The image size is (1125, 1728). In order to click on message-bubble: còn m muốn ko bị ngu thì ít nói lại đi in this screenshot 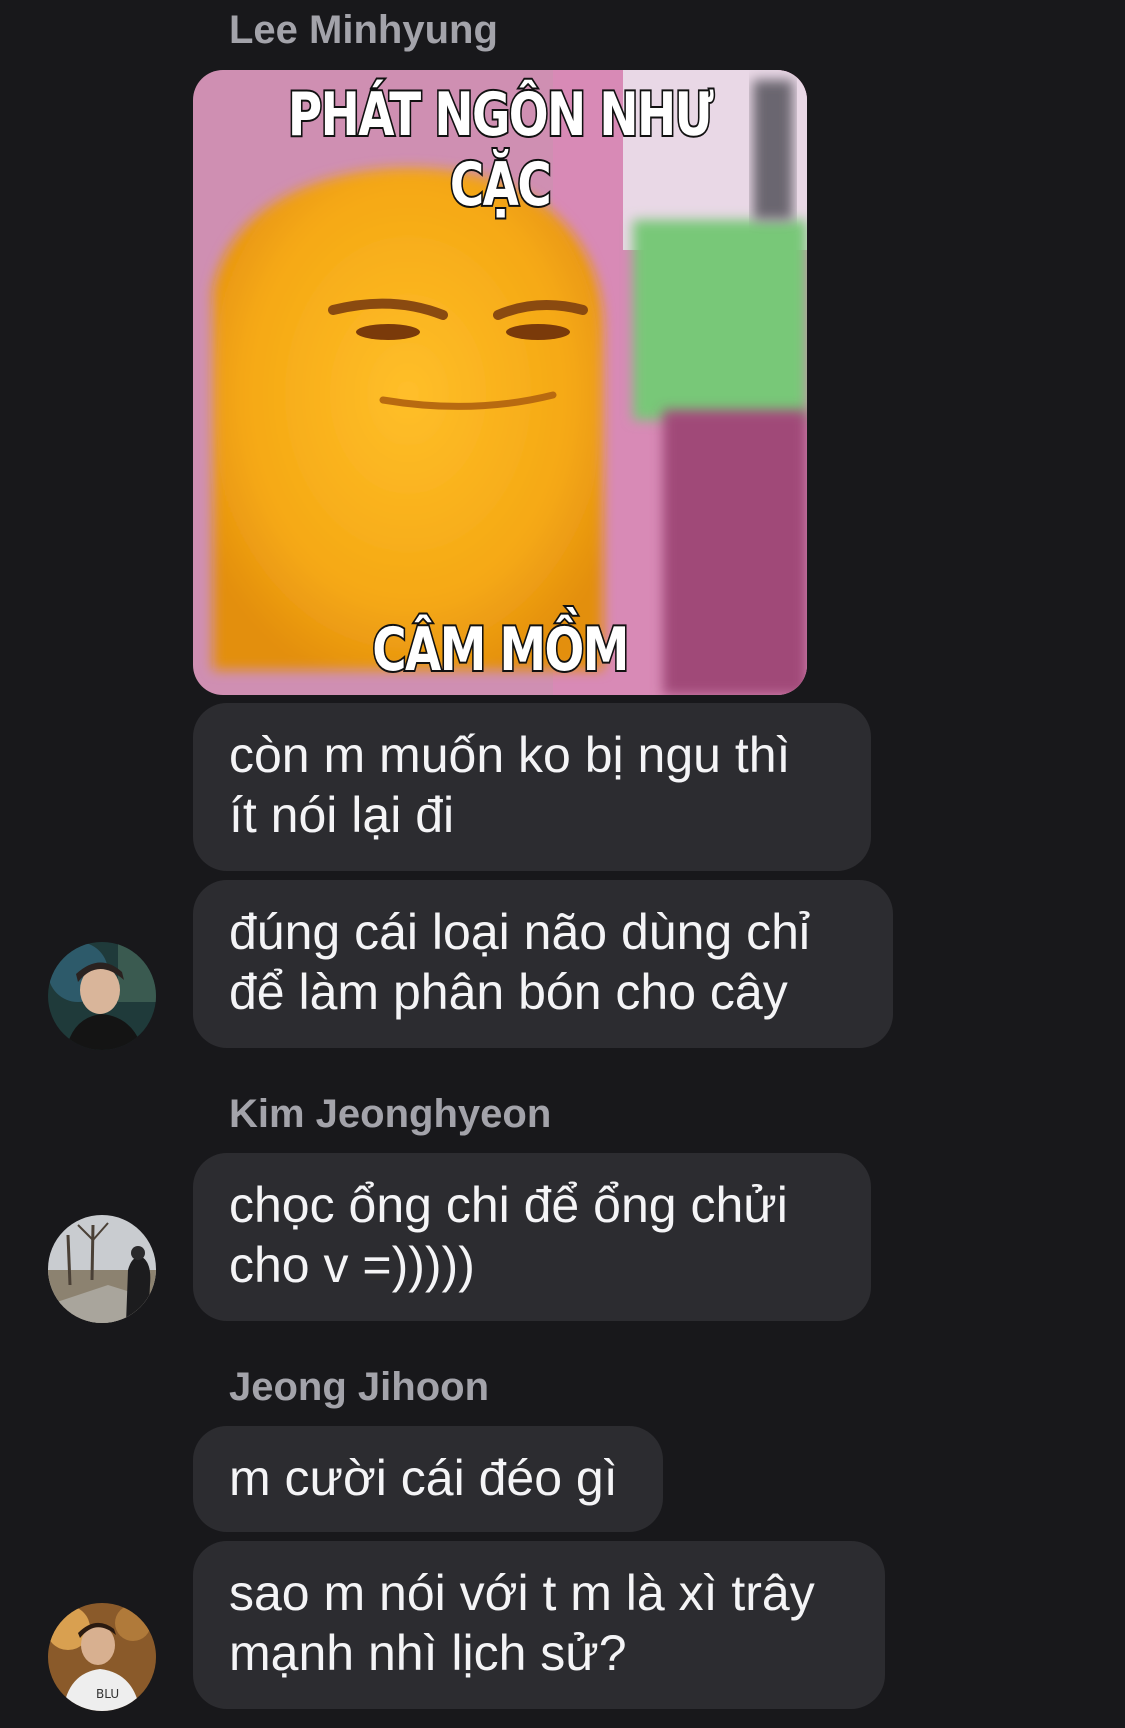, I will do `click(532, 787)`.